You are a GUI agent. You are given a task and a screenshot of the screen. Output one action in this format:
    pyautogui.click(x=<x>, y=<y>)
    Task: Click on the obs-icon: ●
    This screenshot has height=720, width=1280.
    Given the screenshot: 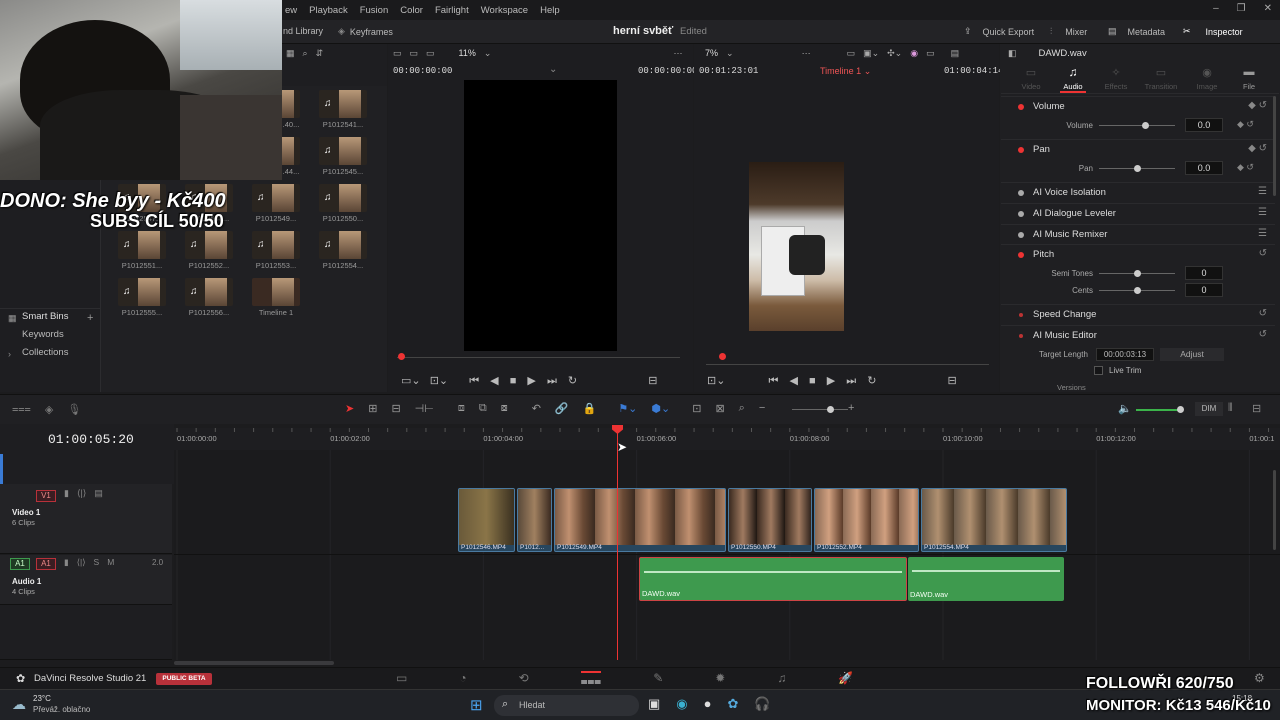 What is the action you would take?
    pyautogui.click(x=708, y=704)
    